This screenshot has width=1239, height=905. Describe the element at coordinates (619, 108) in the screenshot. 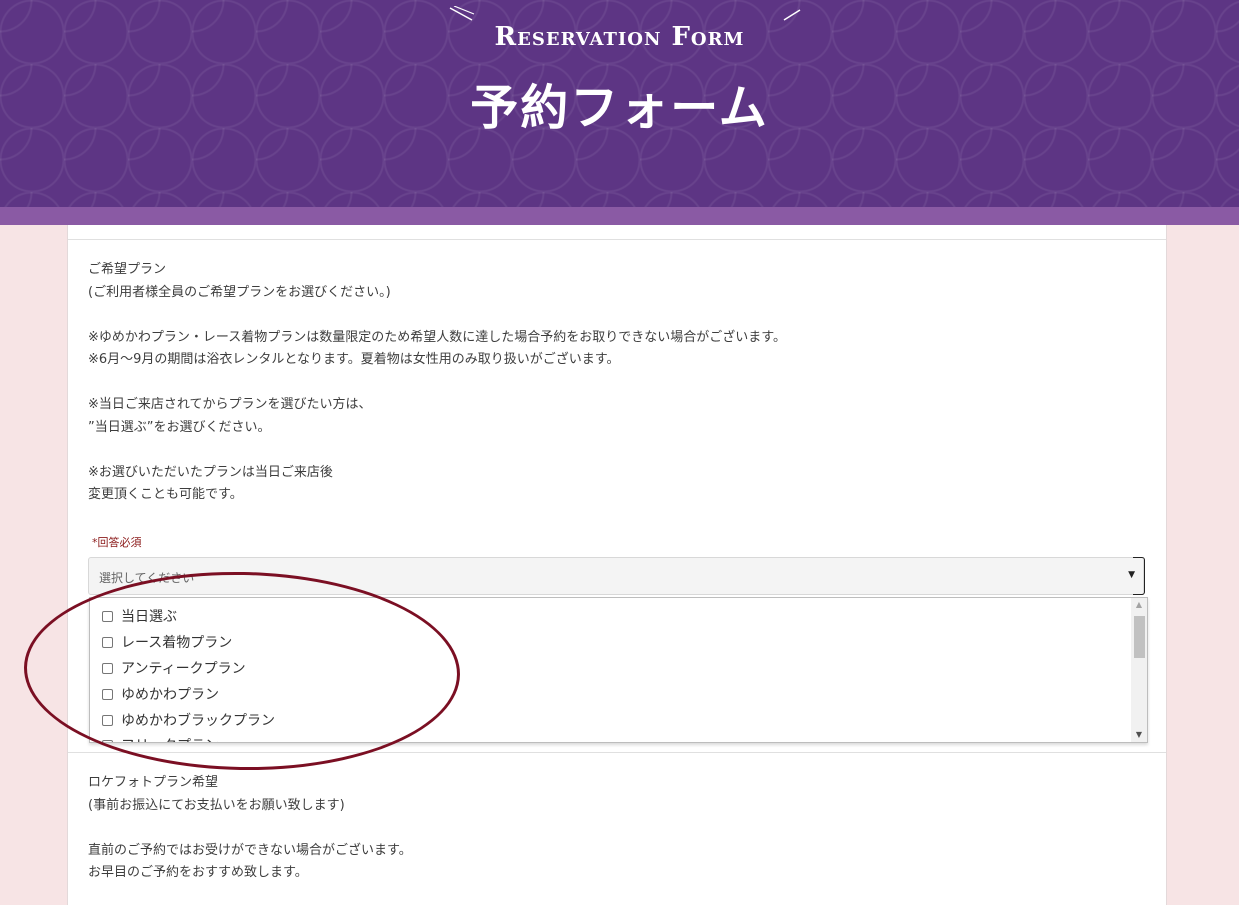

I see `header-title-jp: 予約フォーム` at that location.